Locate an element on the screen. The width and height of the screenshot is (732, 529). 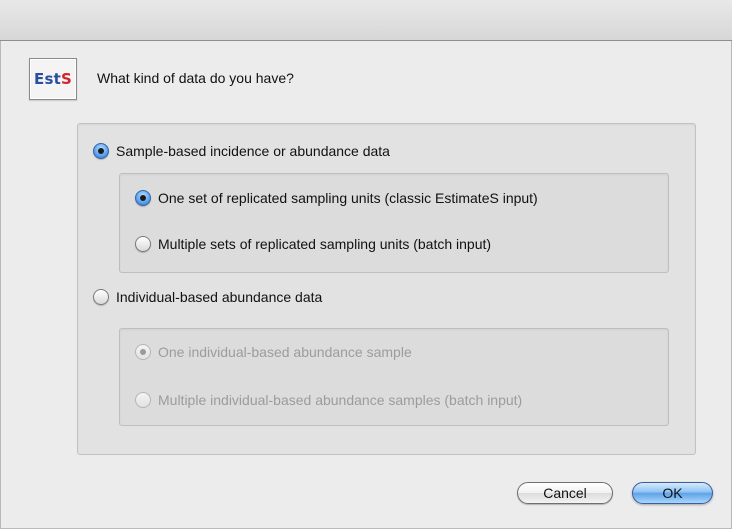
title-bar is located at coordinates (366, 20).